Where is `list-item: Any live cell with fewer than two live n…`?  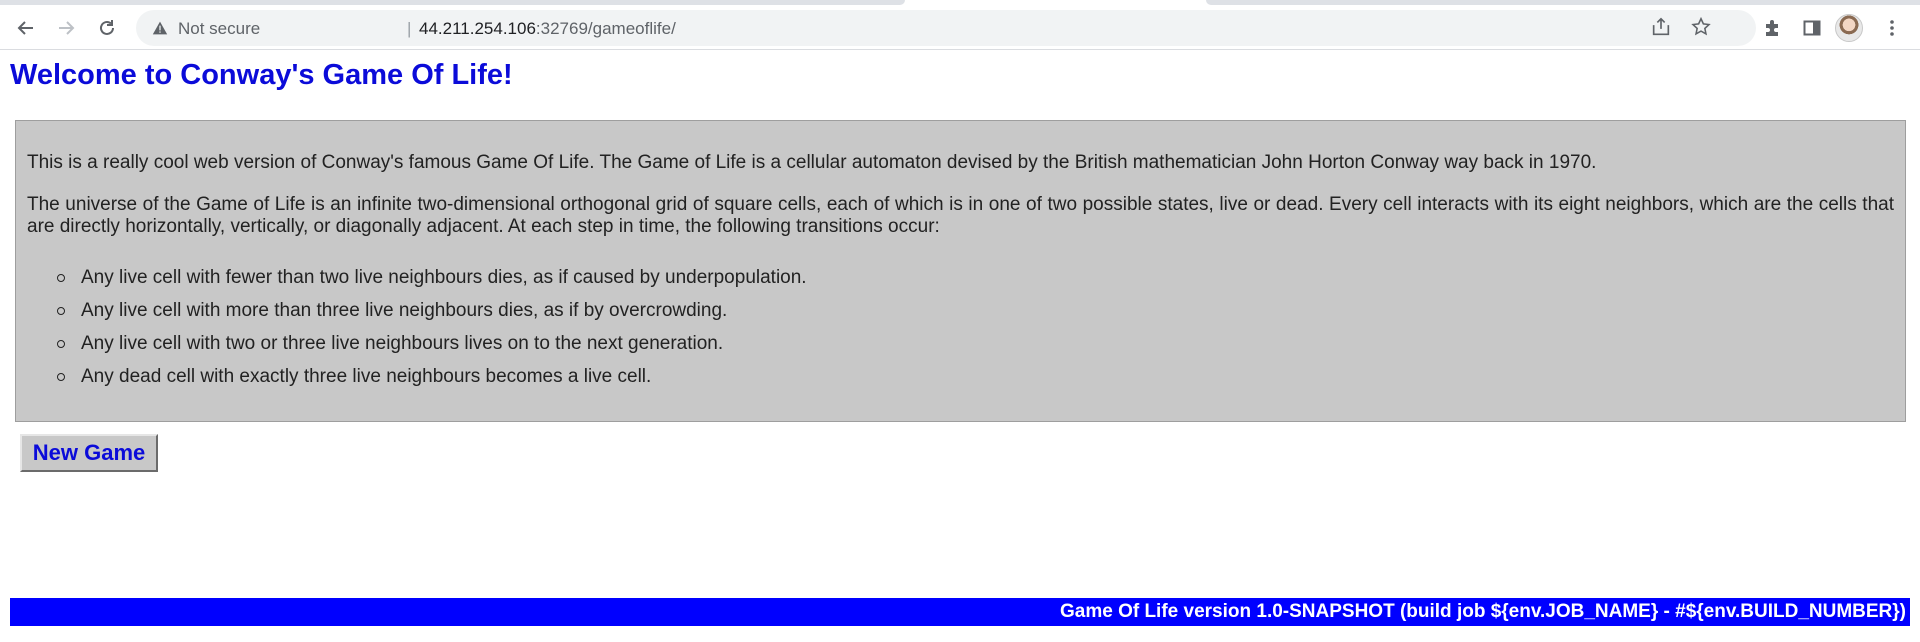
list-item: Any live cell with fewer than two live n… is located at coordinates (411, 277).